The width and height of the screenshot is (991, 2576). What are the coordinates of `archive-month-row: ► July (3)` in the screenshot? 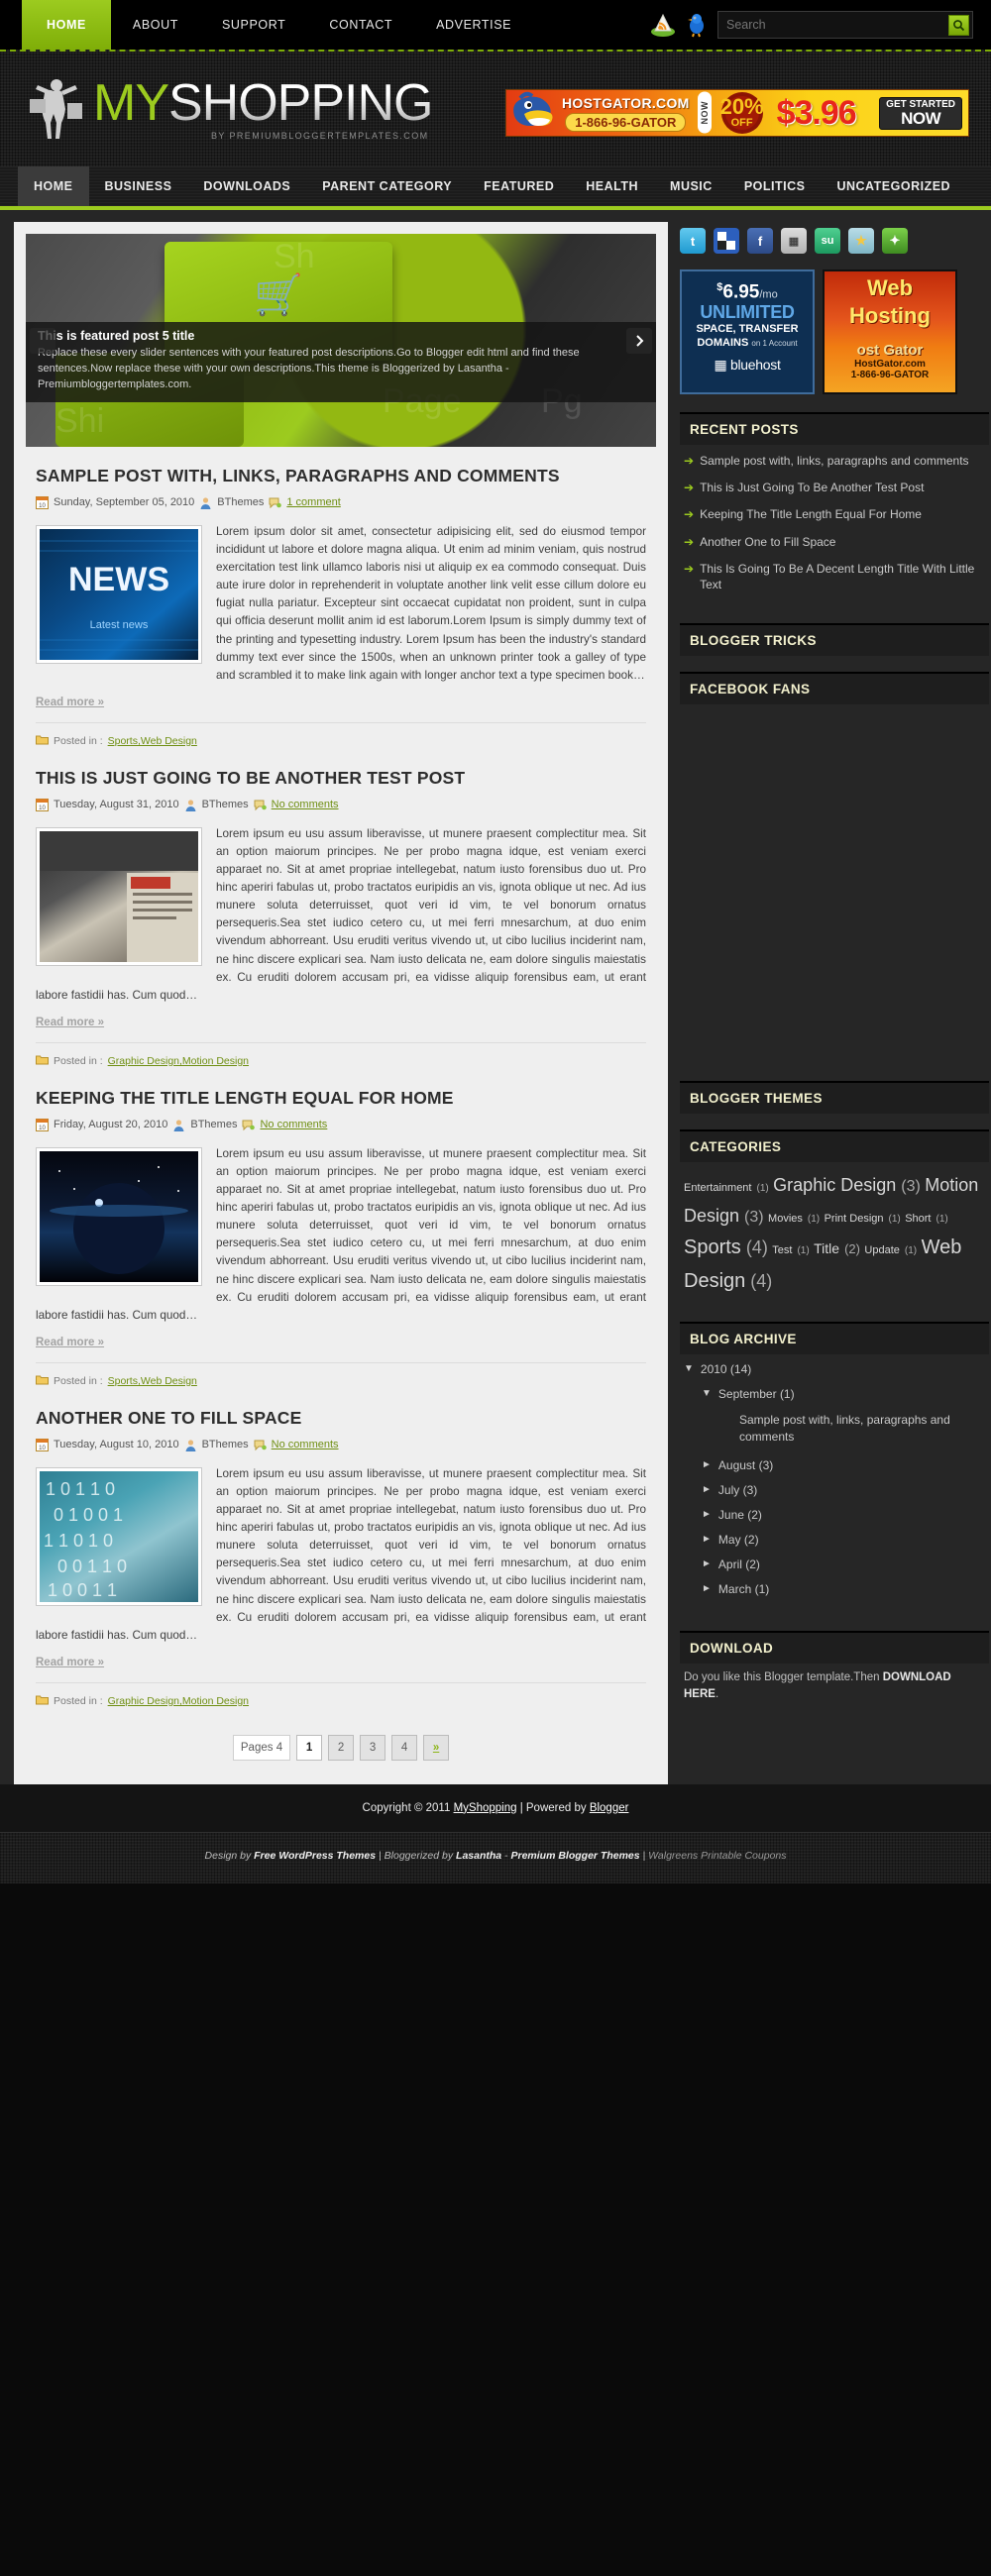 It's located at (843, 1490).